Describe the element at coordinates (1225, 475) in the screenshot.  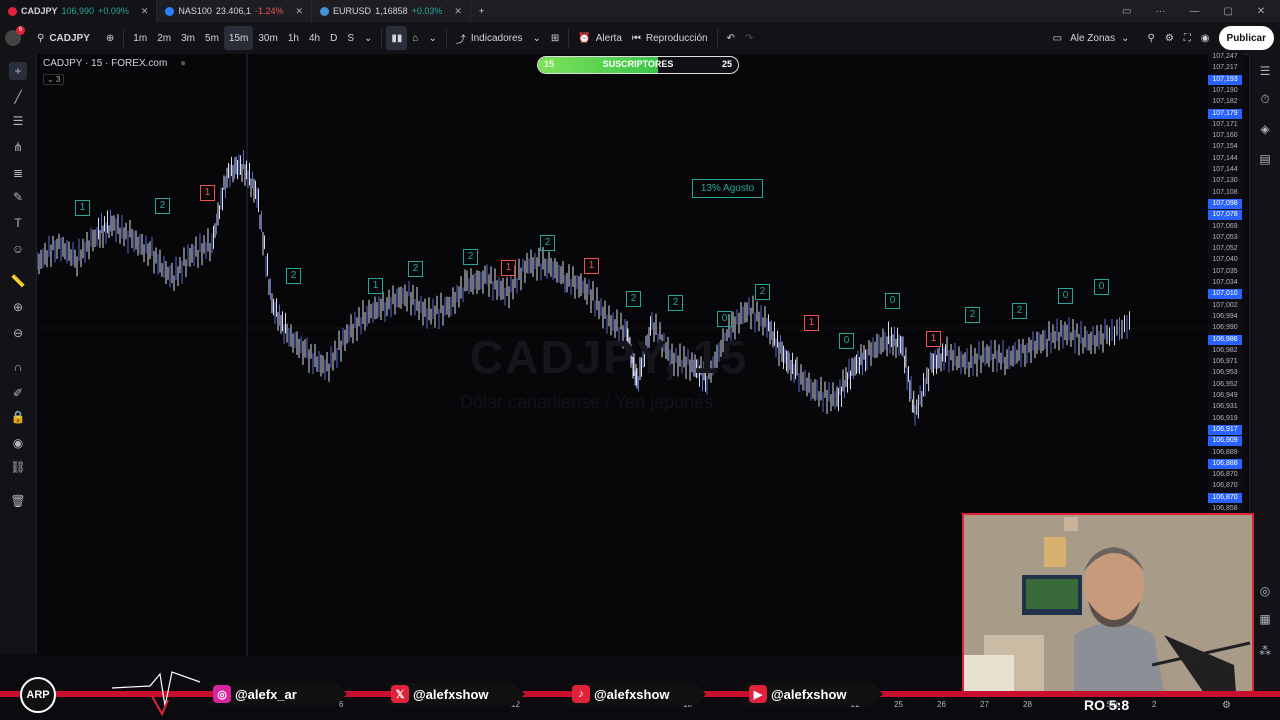
I see `price-tick: 106,870` at that location.